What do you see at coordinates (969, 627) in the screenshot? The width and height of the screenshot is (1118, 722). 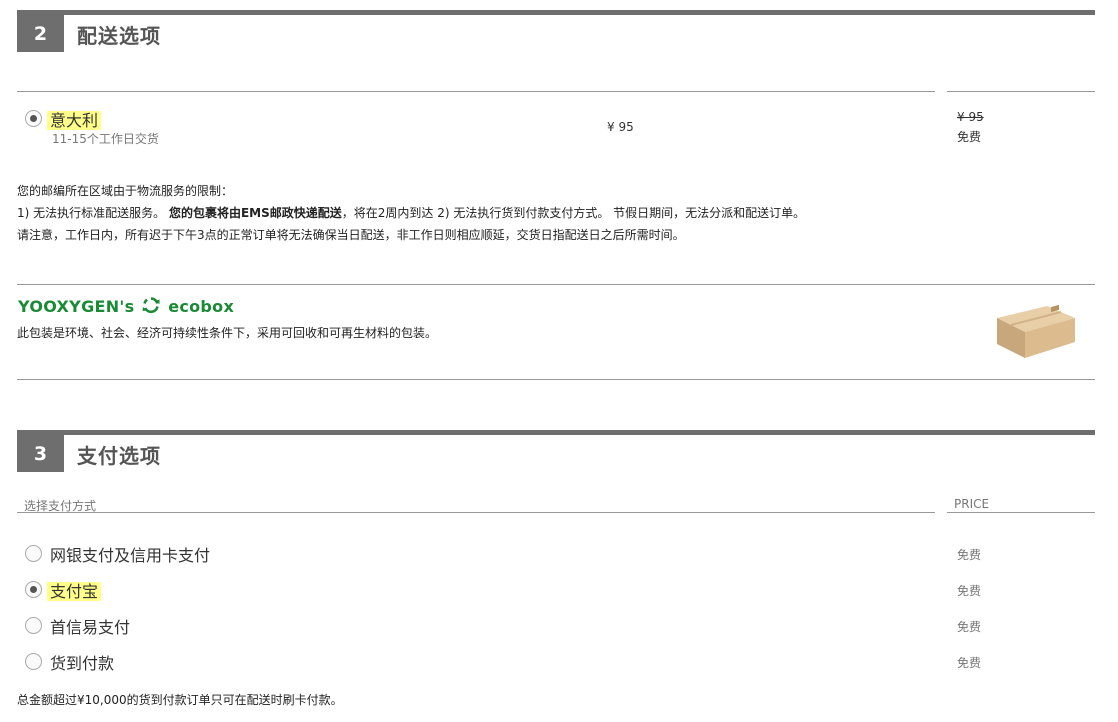 I see `payment-price-payease: 免费` at bounding box center [969, 627].